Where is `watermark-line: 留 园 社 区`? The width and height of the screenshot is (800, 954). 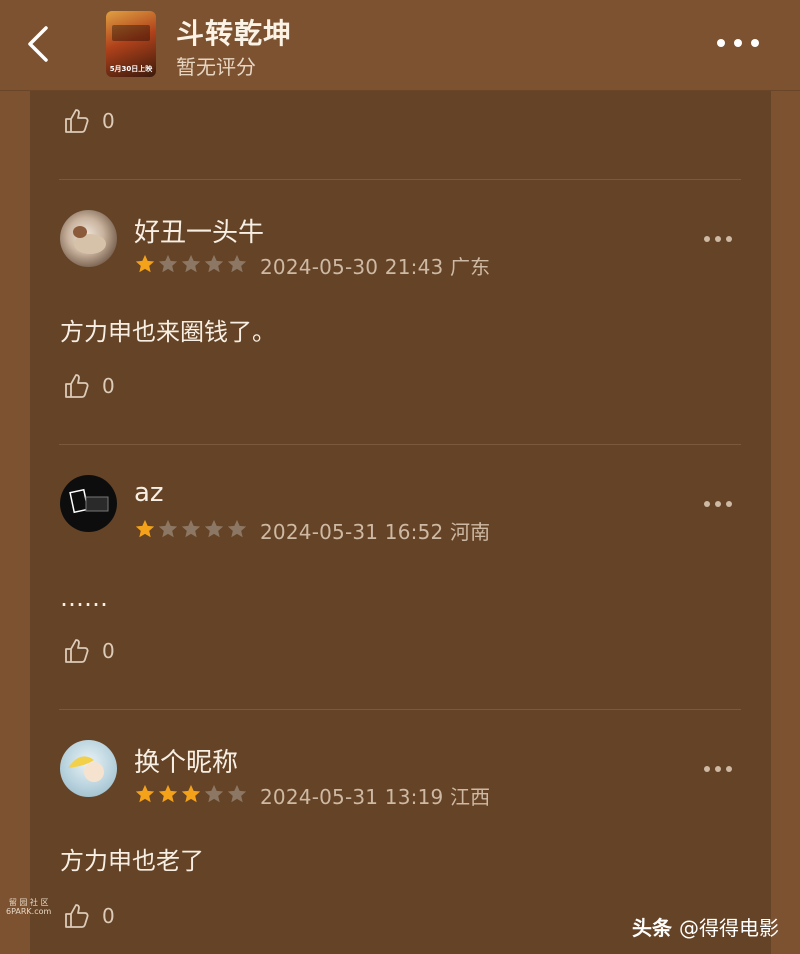
watermark-line: 留 园 社 区 is located at coordinates (28, 902).